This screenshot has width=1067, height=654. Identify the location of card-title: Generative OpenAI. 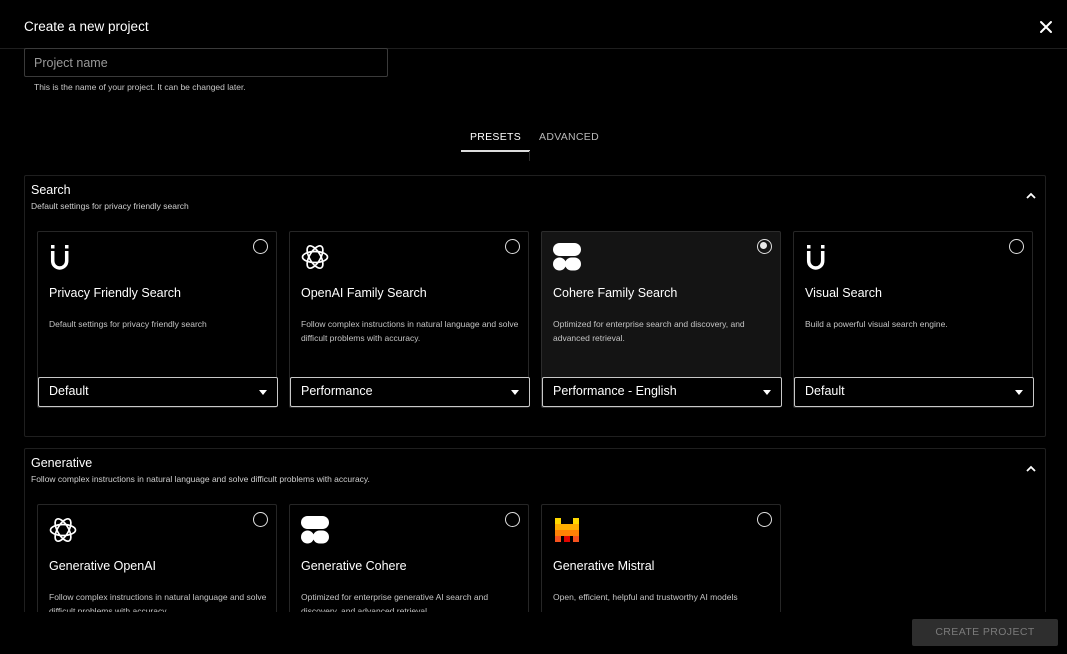
(103, 566).